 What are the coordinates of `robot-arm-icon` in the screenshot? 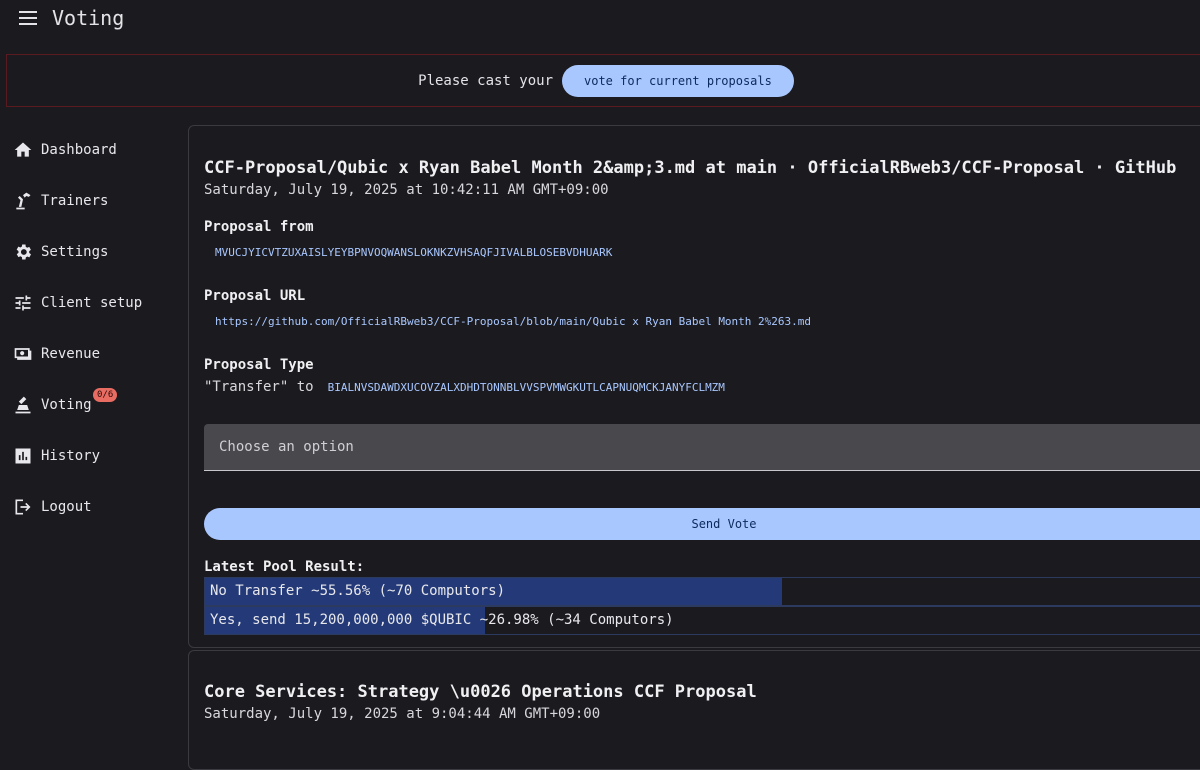 It's located at (23, 200).